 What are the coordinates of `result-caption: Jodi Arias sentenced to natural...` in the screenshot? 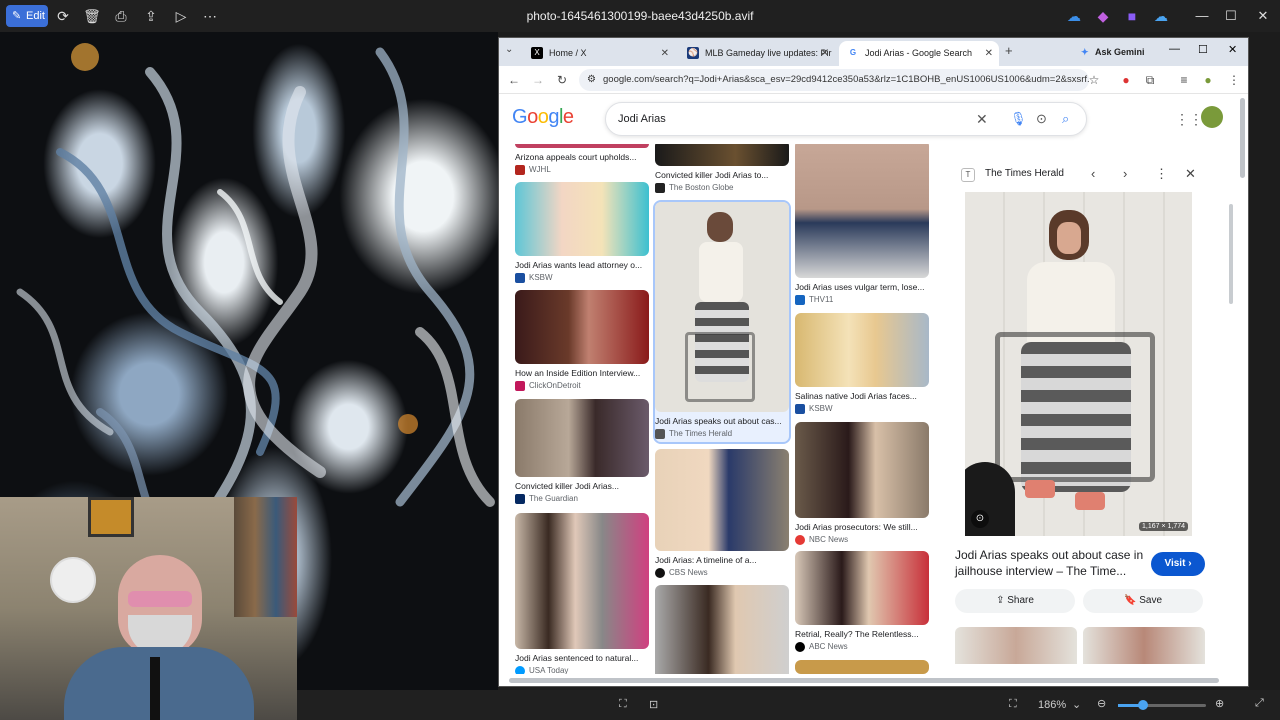 It's located at (582, 658).